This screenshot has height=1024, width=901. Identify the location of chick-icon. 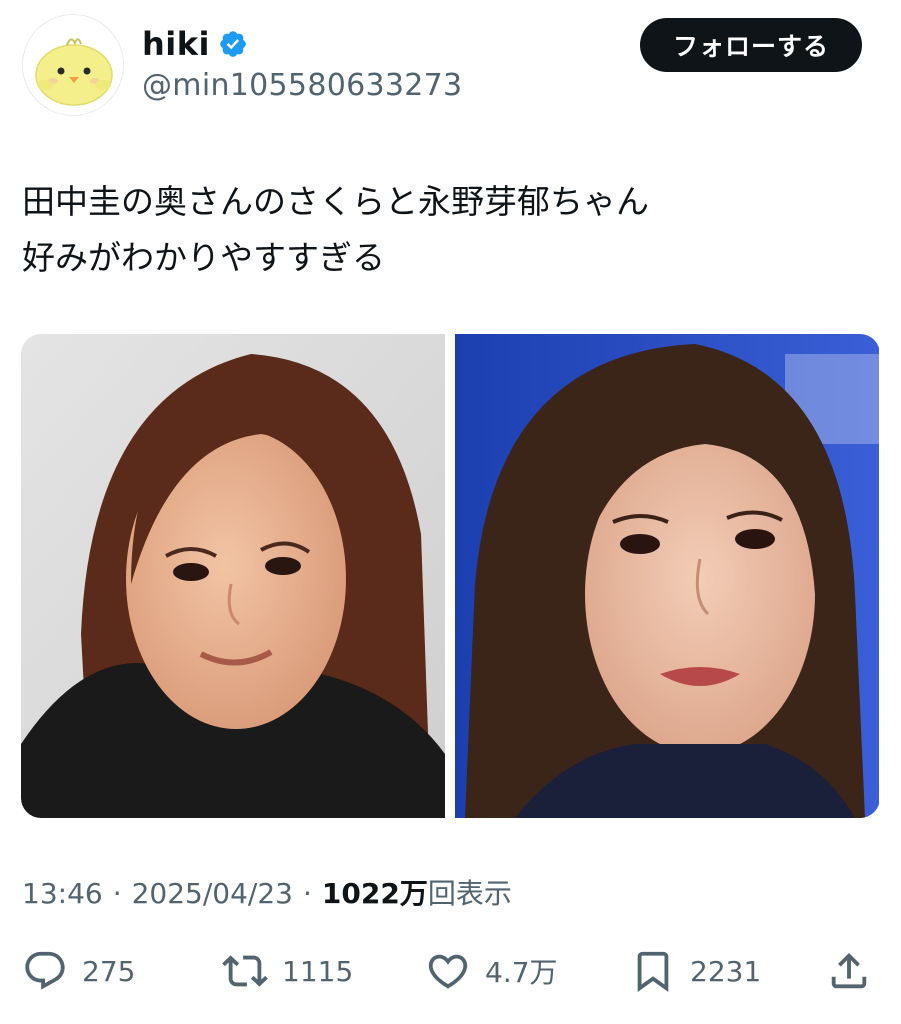
(73, 65).